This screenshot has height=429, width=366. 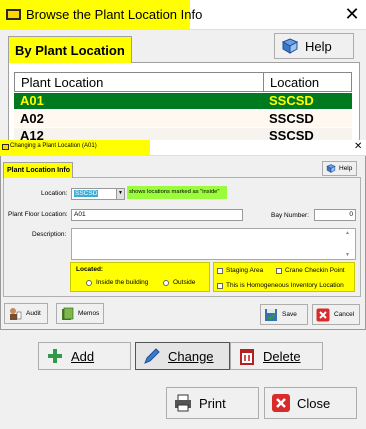 I want to click on bay-number-label: Bay Number:, so click(x=290, y=215).